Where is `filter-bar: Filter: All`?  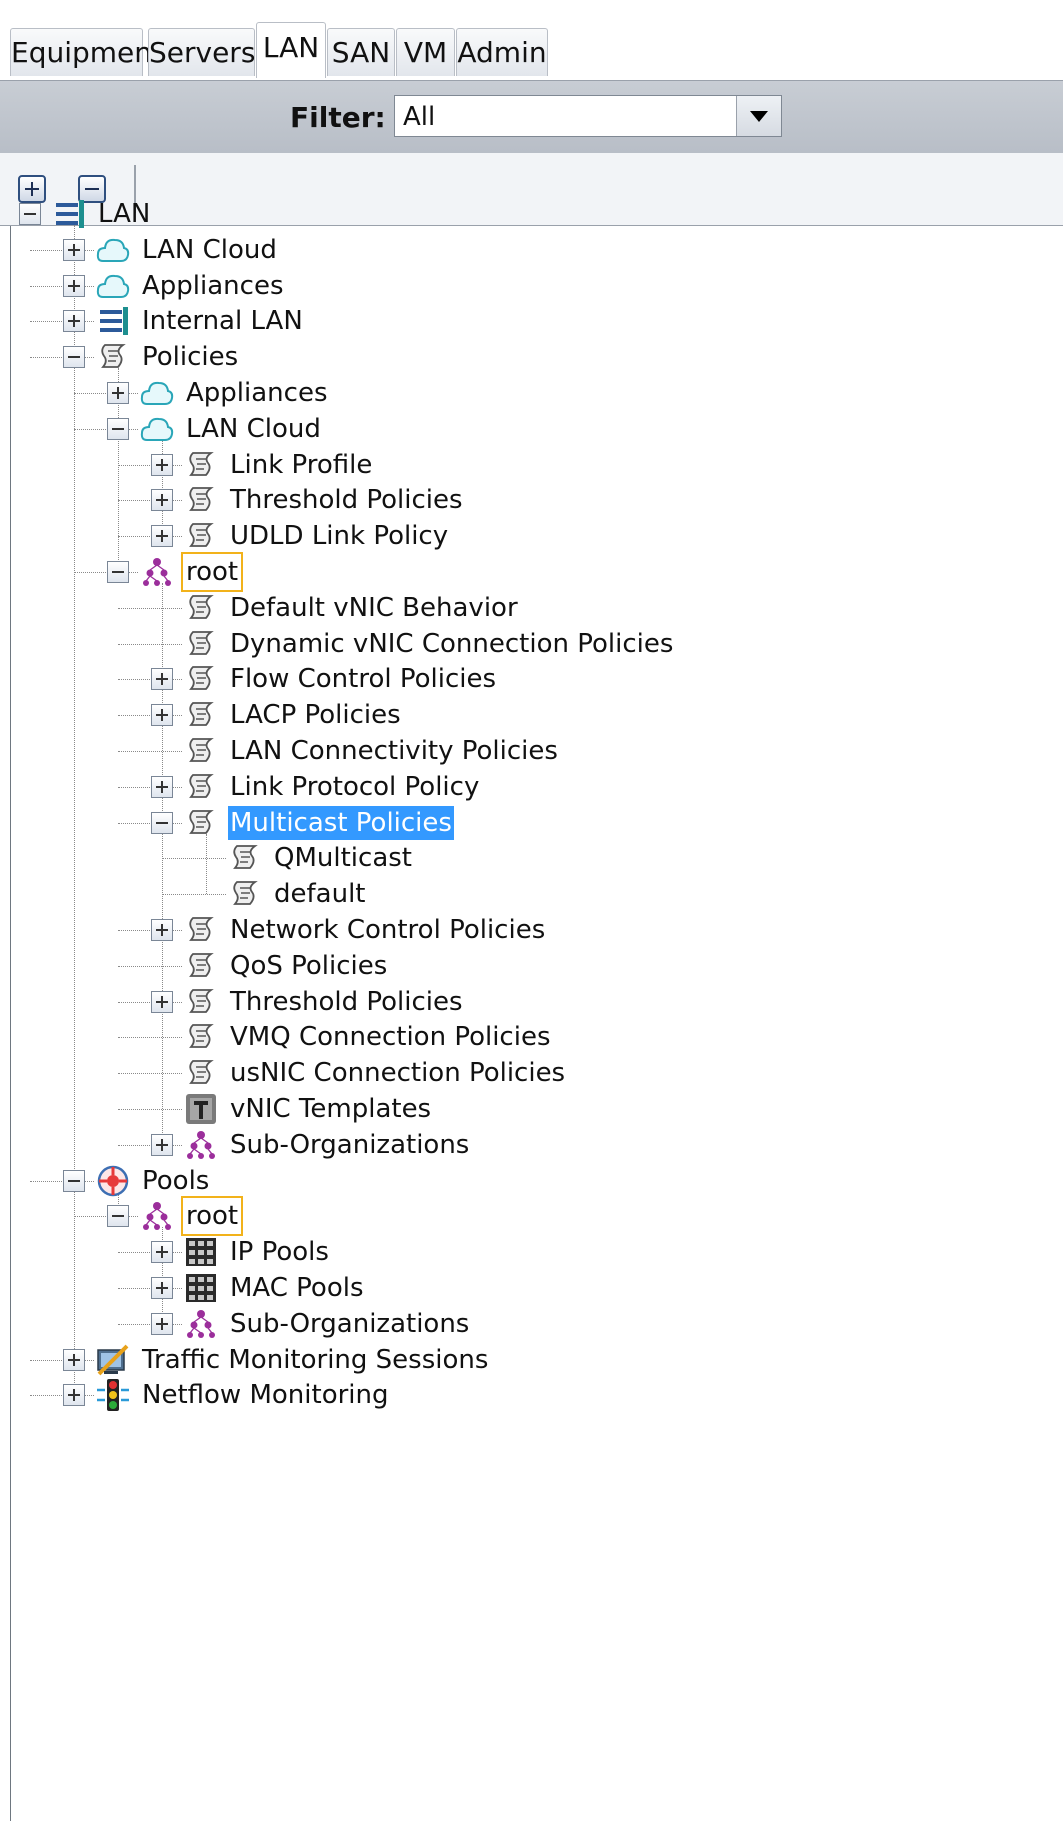
filter-bar: Filter: All is located at coordinates (531, 117).